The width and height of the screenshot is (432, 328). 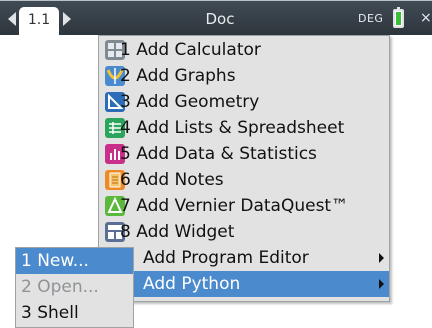 I want to click on menu-item-add-graphs: 2 Add Graphs, so click(x=244, y=76).